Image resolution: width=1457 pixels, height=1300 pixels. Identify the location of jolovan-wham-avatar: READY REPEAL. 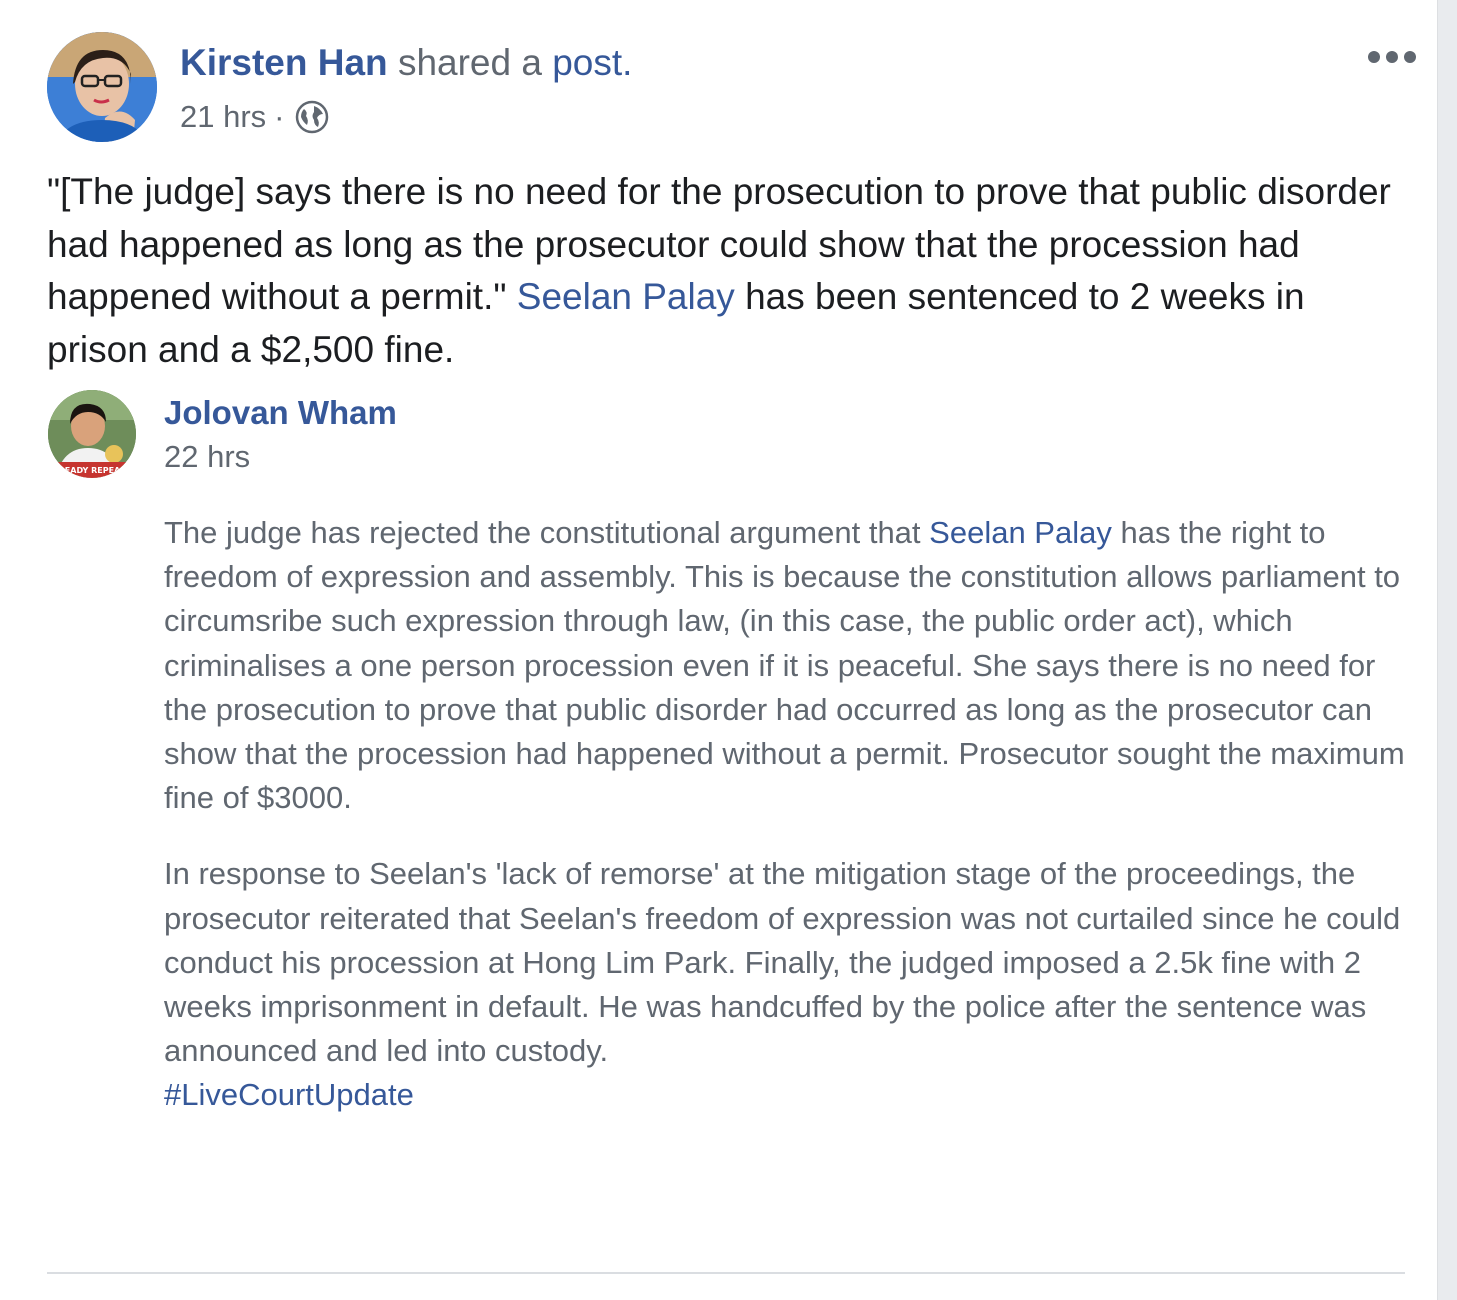
(92, 434).